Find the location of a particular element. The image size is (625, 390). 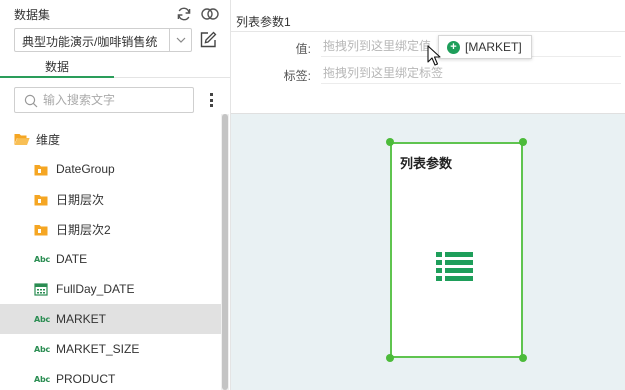

resize-handle-bottom-right is located at coordinates (523, 358).